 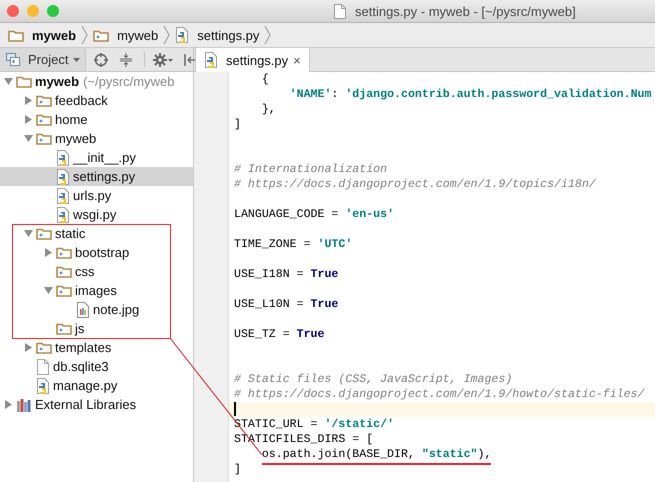 I want to click on pin-left-icon, so click(x=191, y=59).